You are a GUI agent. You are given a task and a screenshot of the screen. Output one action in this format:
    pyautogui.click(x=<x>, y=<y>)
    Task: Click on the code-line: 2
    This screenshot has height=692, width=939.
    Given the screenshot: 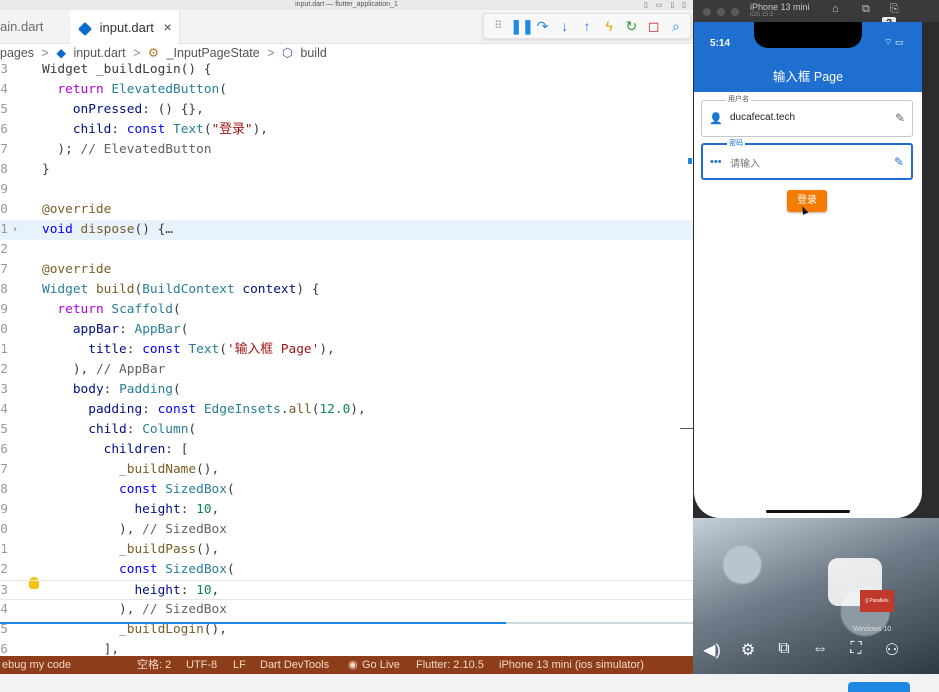 What is the action you would take?
    pyautogui.click(x=346, y=250)
    